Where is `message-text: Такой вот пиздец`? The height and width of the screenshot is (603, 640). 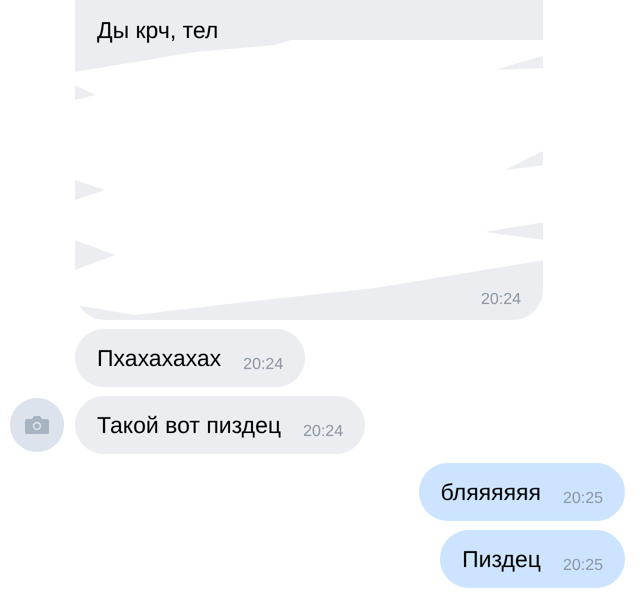 message-text: Такой вот пиздец is located at coordinates (189, 425).